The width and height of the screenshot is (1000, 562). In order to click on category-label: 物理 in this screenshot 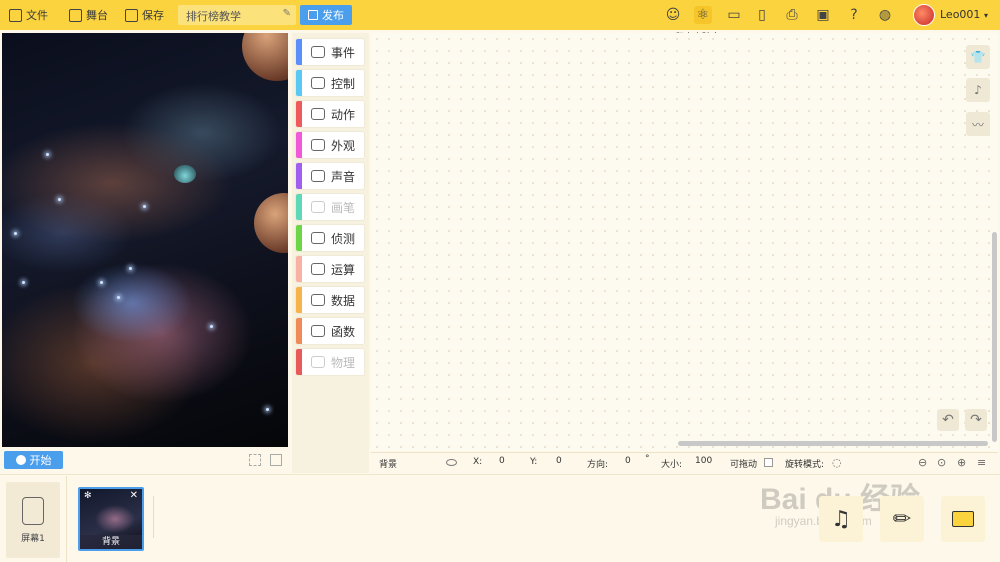, I will do `click(343, 362)`.